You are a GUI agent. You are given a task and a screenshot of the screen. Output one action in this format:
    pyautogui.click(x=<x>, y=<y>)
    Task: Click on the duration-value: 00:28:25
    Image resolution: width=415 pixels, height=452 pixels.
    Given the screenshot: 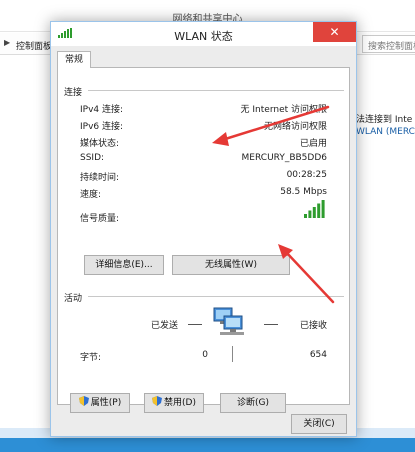 What is the action you would take?
    pyautogui.click(x=306, y=175)
    